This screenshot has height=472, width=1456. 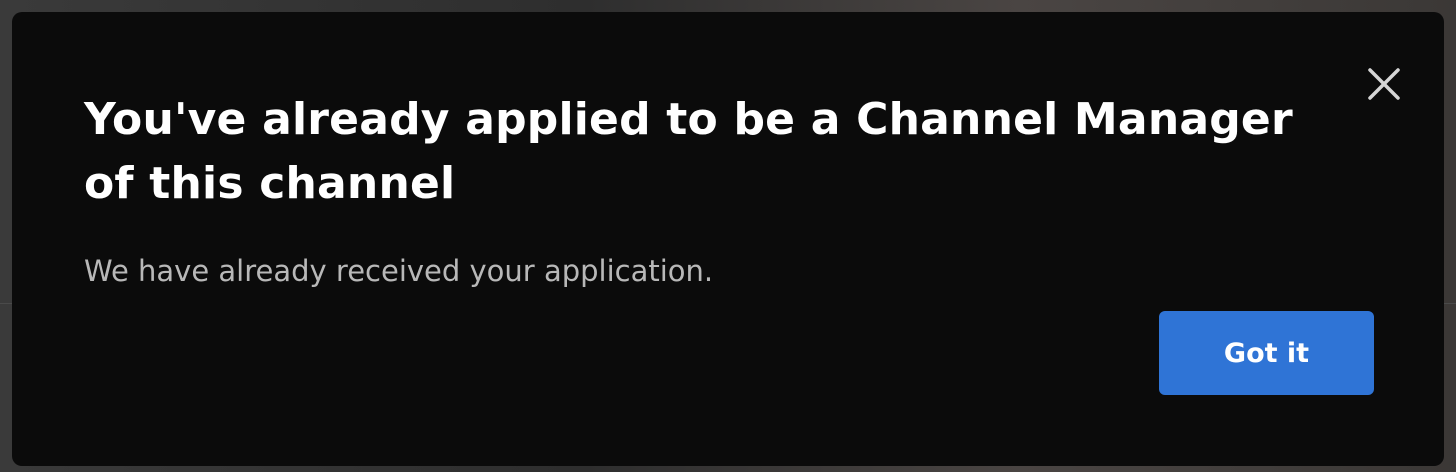 I want to click on close-icon, so click(x=1384, y=84).